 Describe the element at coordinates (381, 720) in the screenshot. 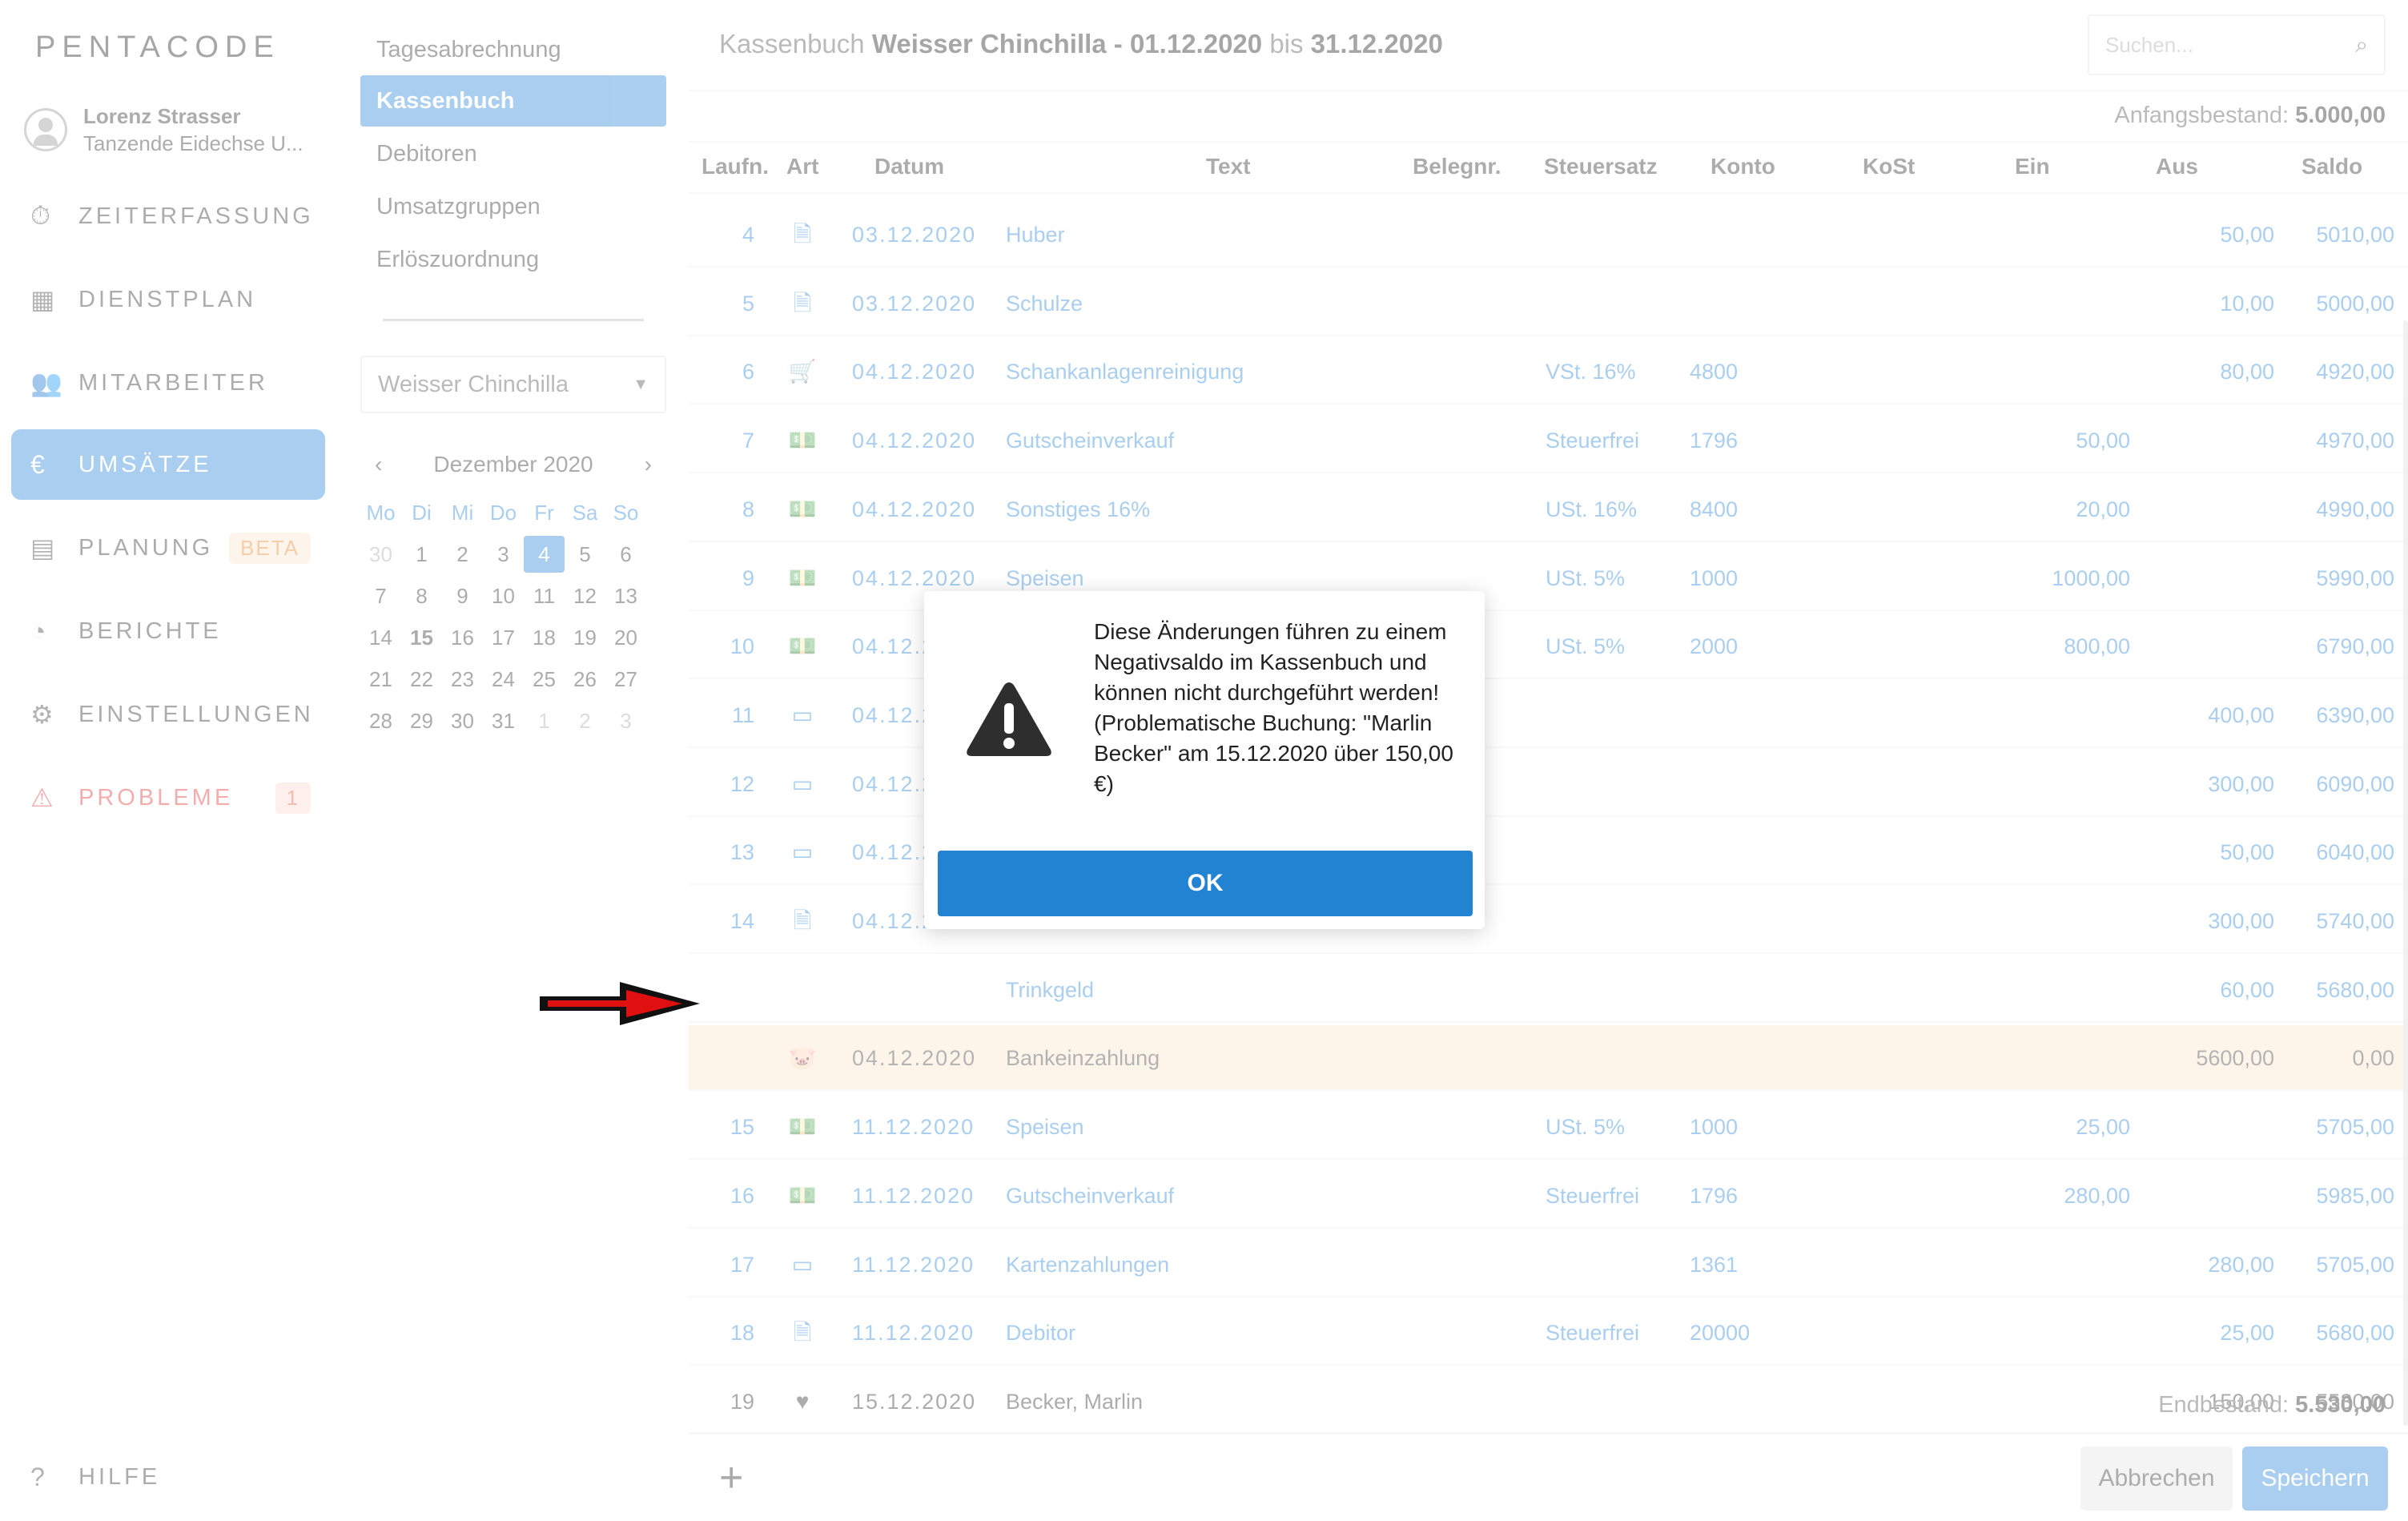

I see `calendar-day: 28` at that location.